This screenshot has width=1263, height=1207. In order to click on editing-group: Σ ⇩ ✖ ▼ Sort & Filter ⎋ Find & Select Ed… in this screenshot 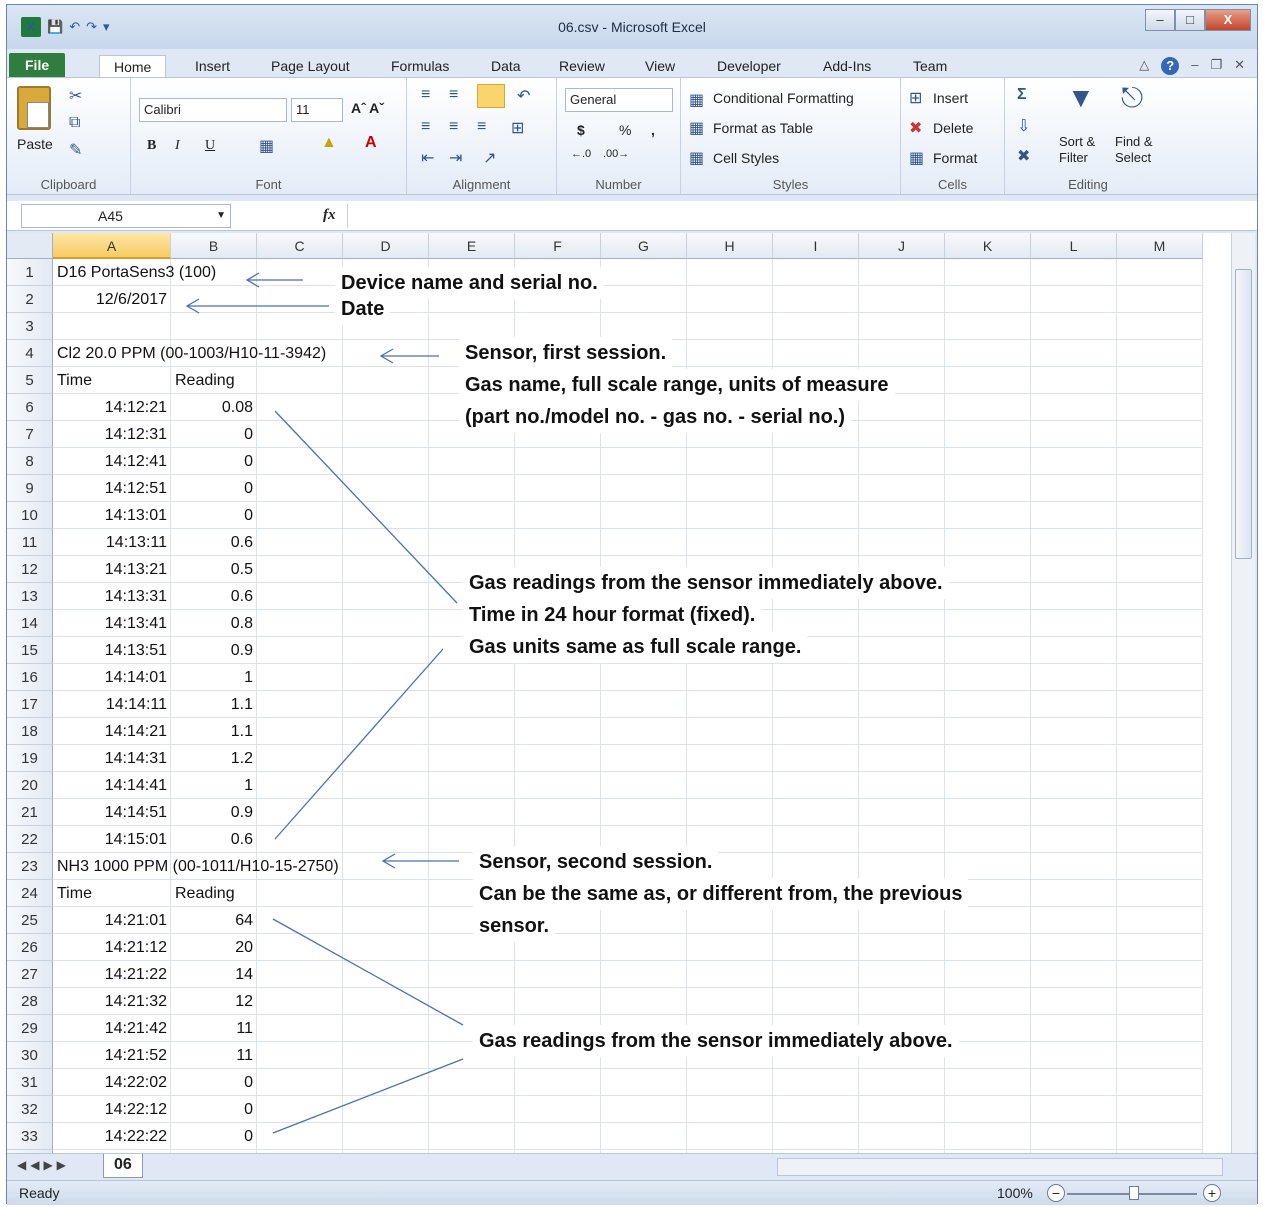, I will do `click(1088, 136)`.